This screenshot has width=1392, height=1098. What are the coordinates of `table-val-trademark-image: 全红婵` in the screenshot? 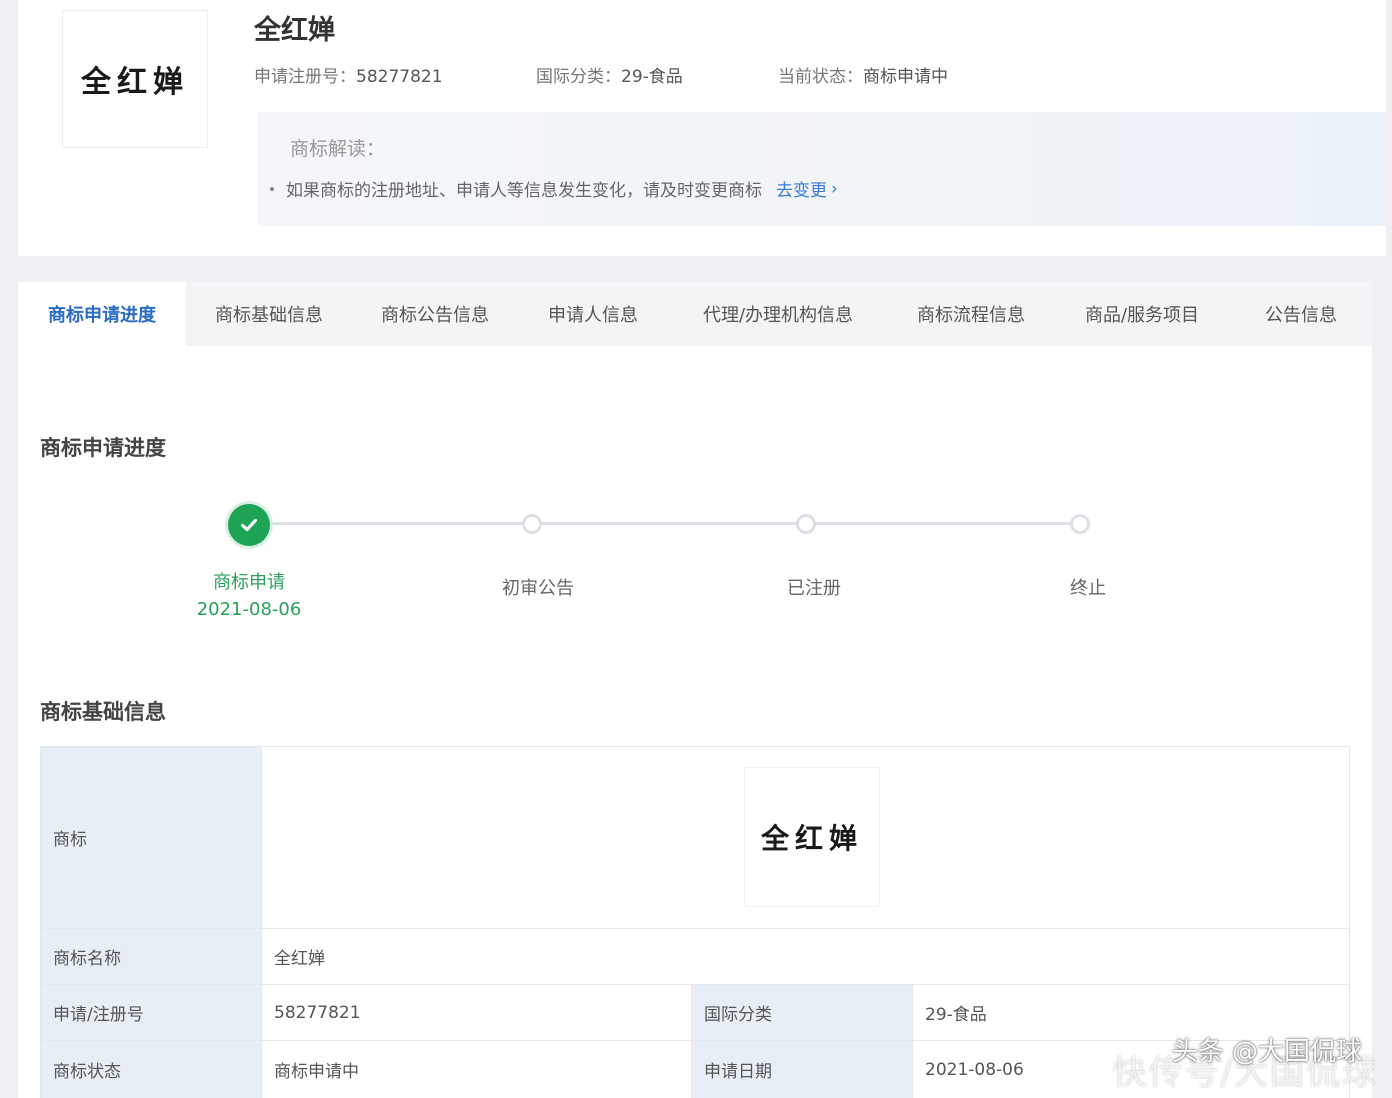 It's located at (806, 838).